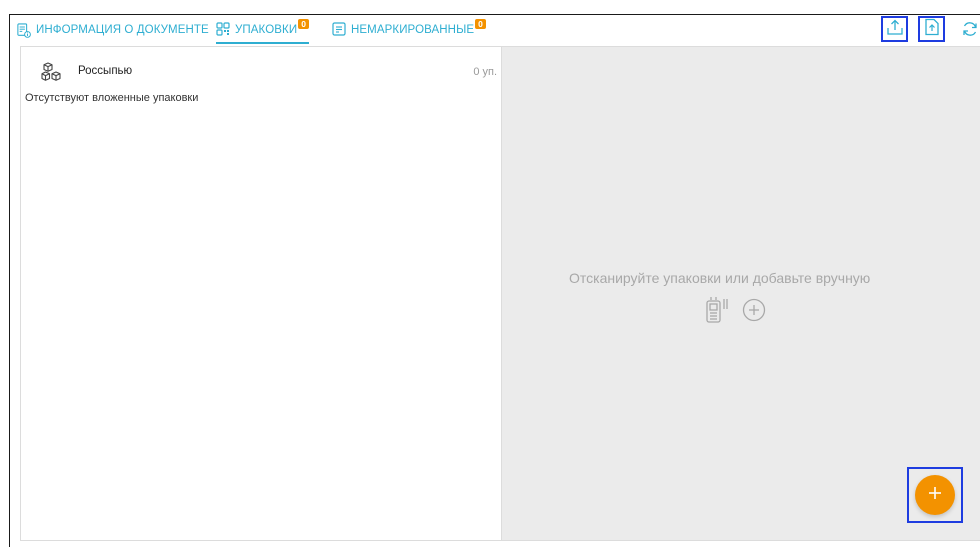 This screenshot has width=980, height=547. I want to click on upload-button, so click(894, 29).